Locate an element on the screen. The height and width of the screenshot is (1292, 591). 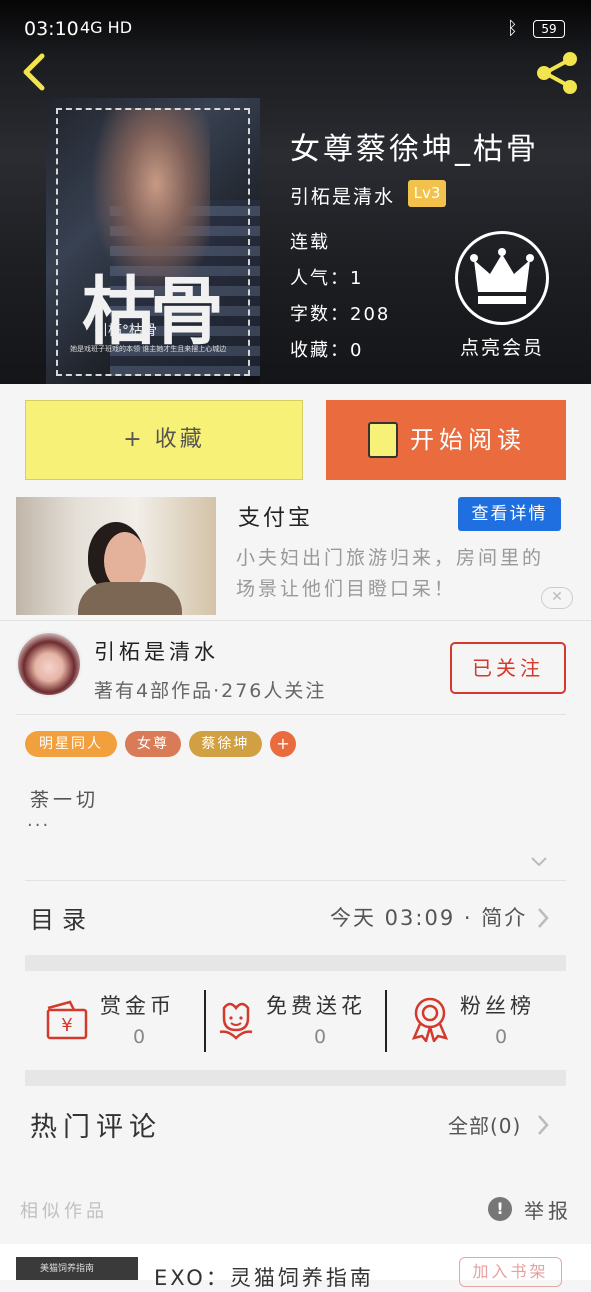
author-name: 引柘是清水 is located at coordinates (156, 651).